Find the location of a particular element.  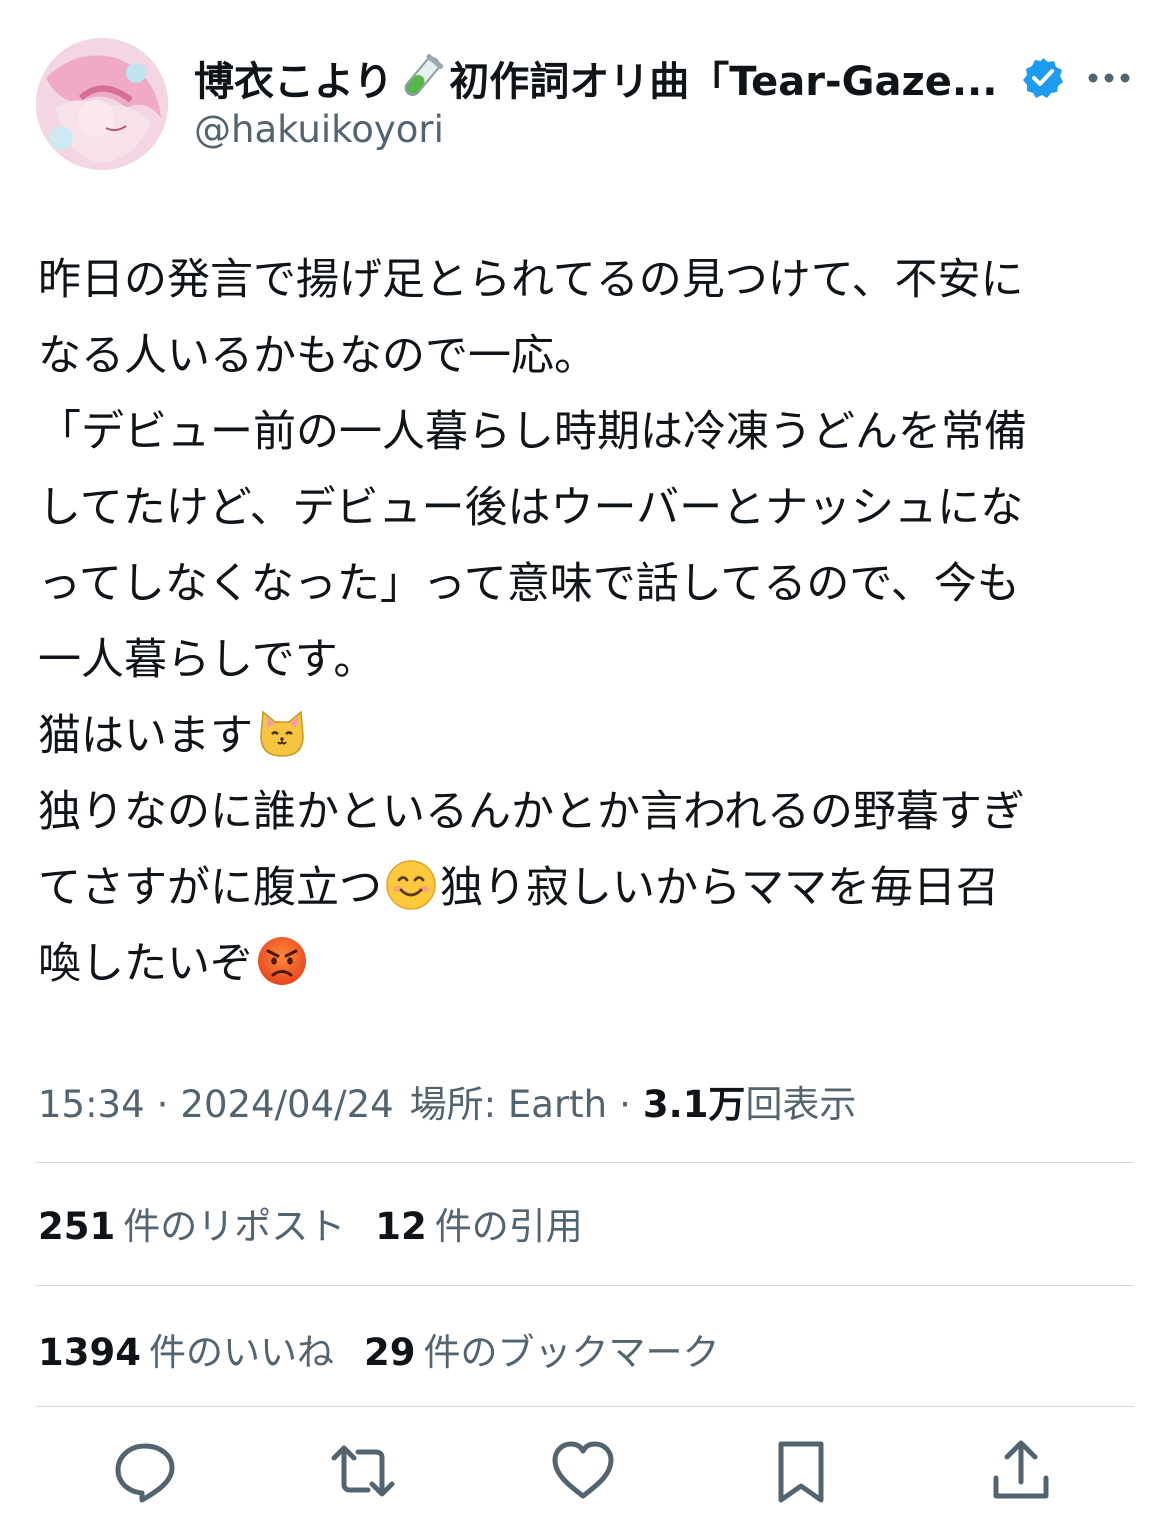

reply-icon is located at coordinates (145, 1471).